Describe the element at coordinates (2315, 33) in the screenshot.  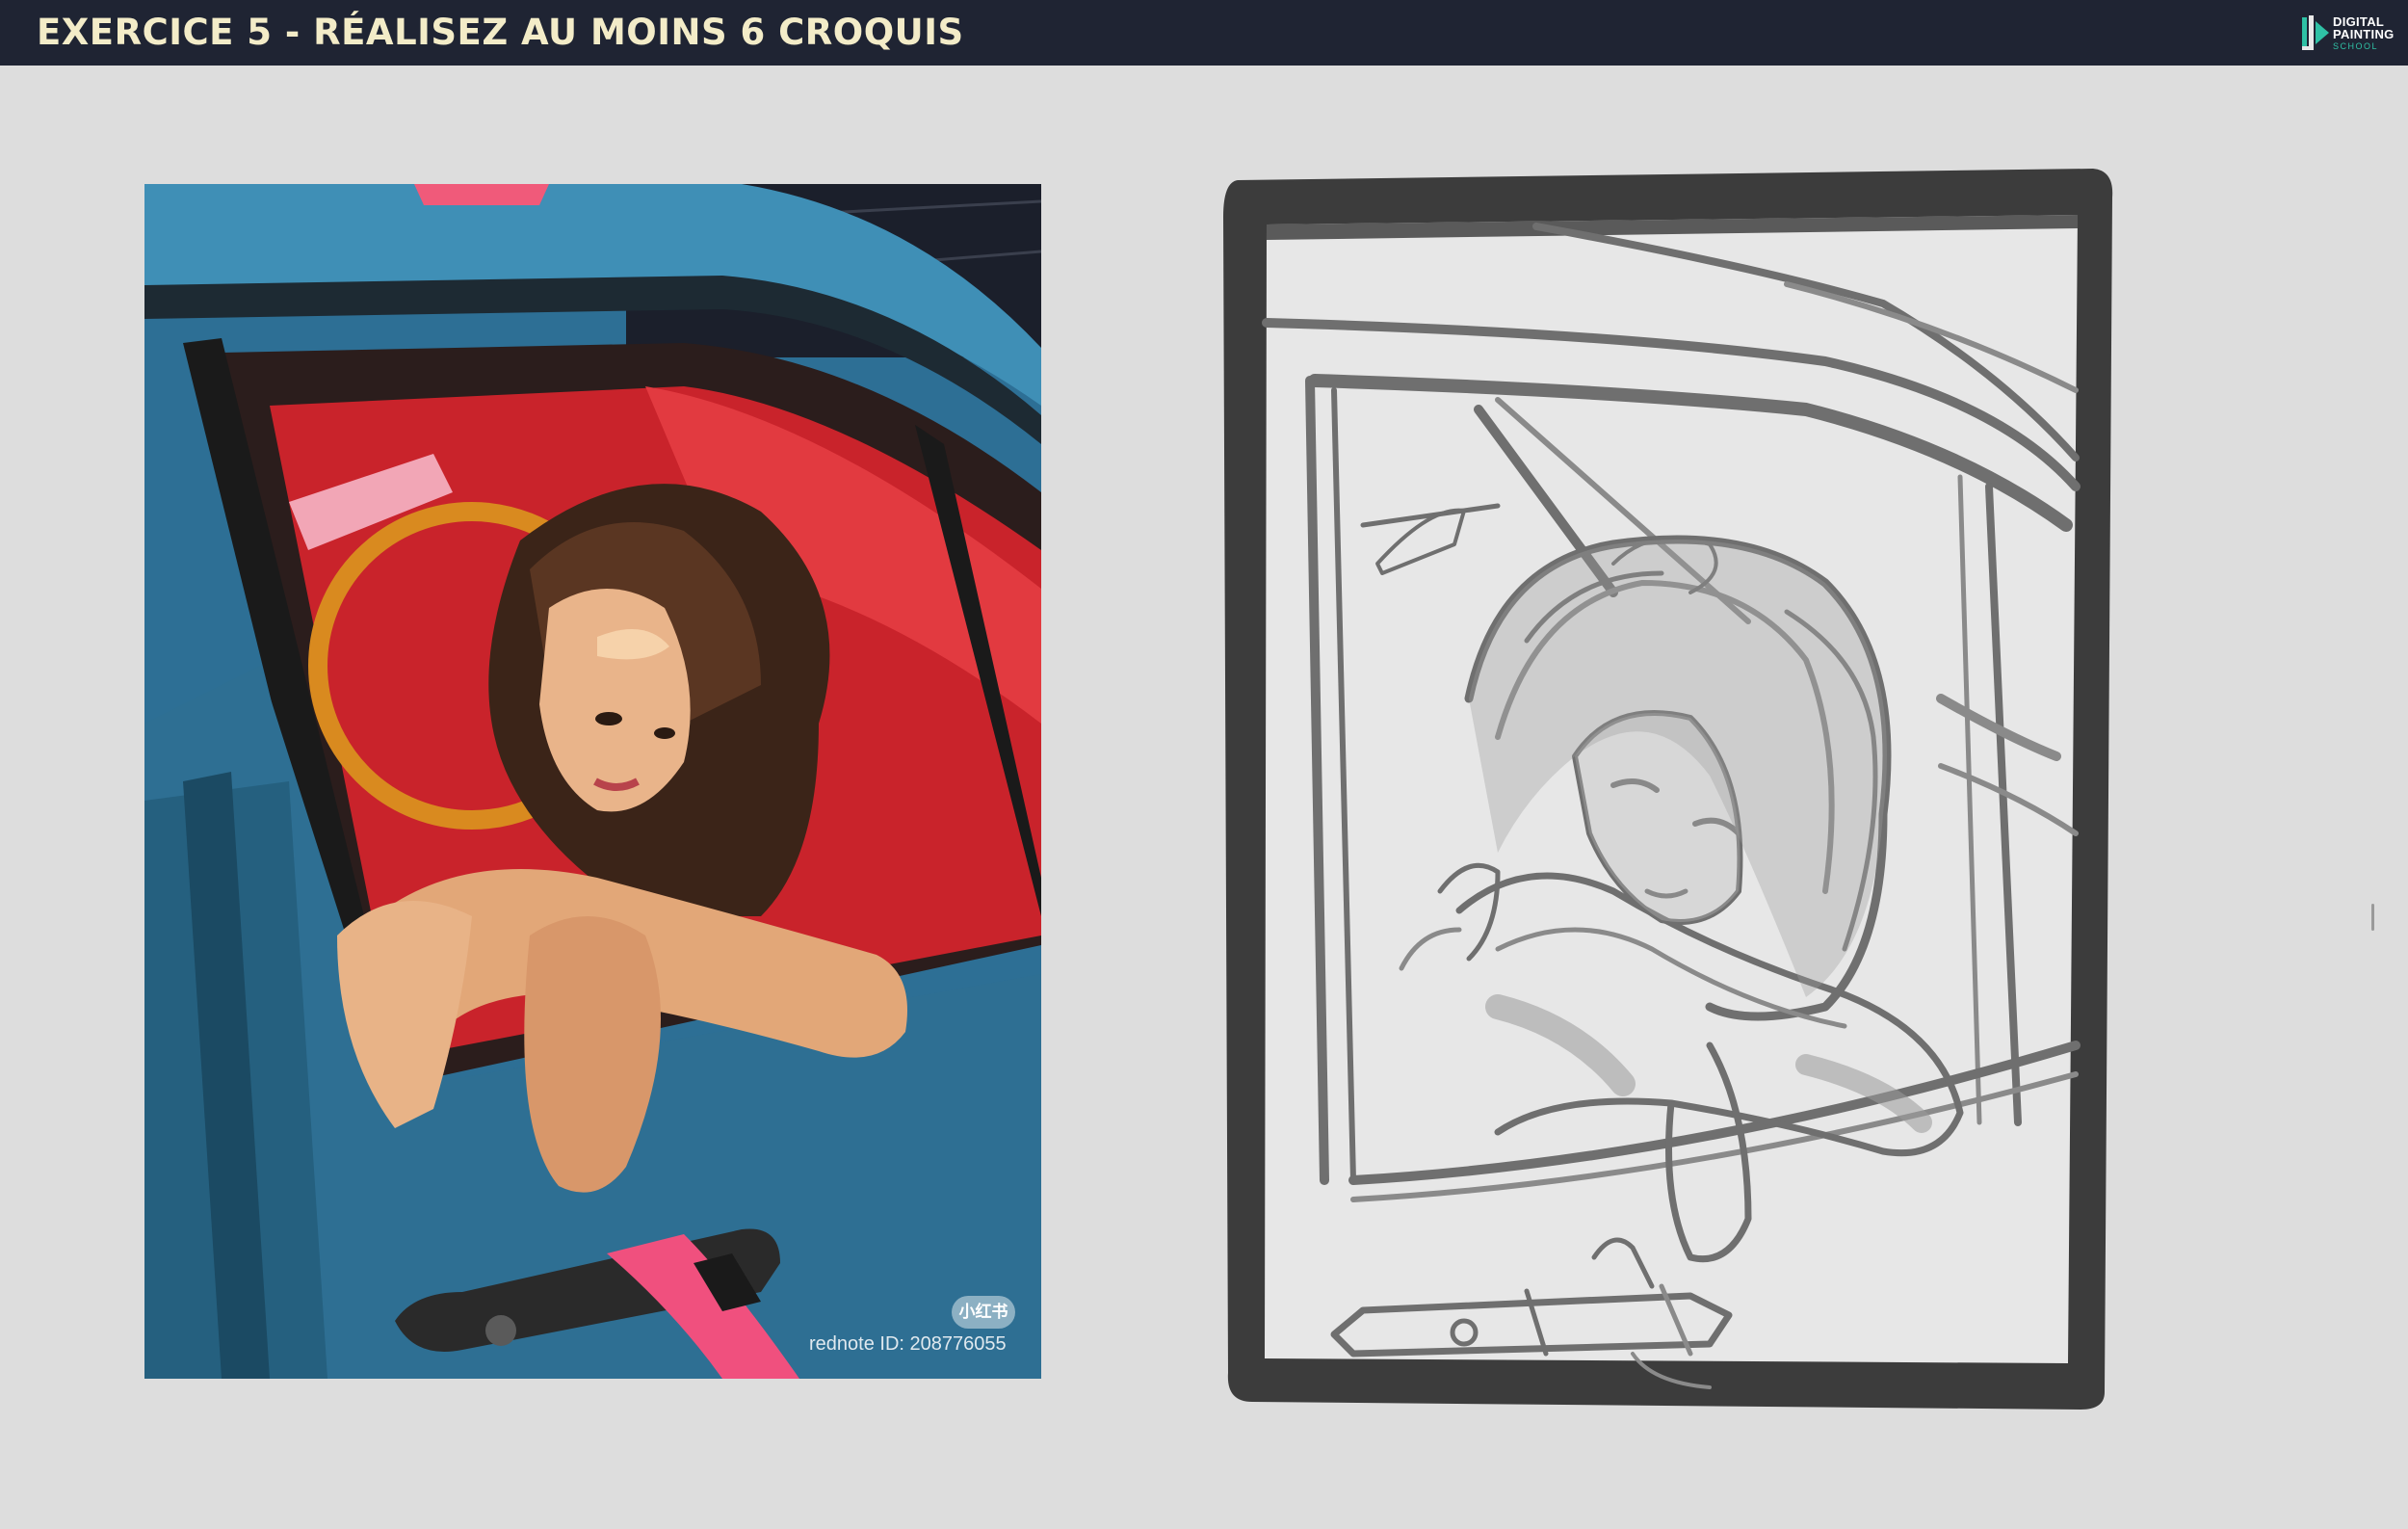
I see `digital-painting-school-logo-icon` at that location.